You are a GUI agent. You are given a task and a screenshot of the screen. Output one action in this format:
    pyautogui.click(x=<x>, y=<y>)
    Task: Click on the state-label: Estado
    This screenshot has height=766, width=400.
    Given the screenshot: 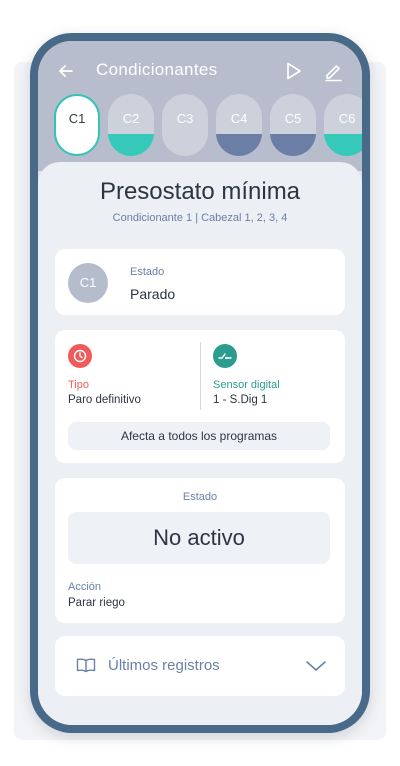 What is the action you would take?
    pyautogui.click(x=147, y=272)
    